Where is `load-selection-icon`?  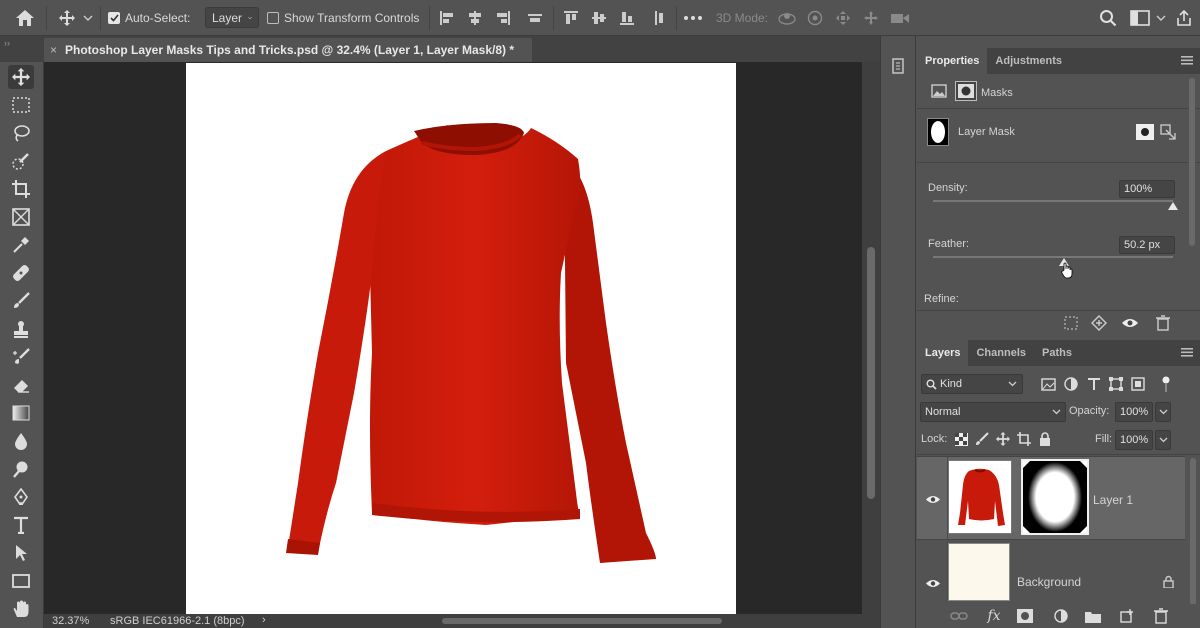 load-selection-icon is located at coordinates (1071, 323).